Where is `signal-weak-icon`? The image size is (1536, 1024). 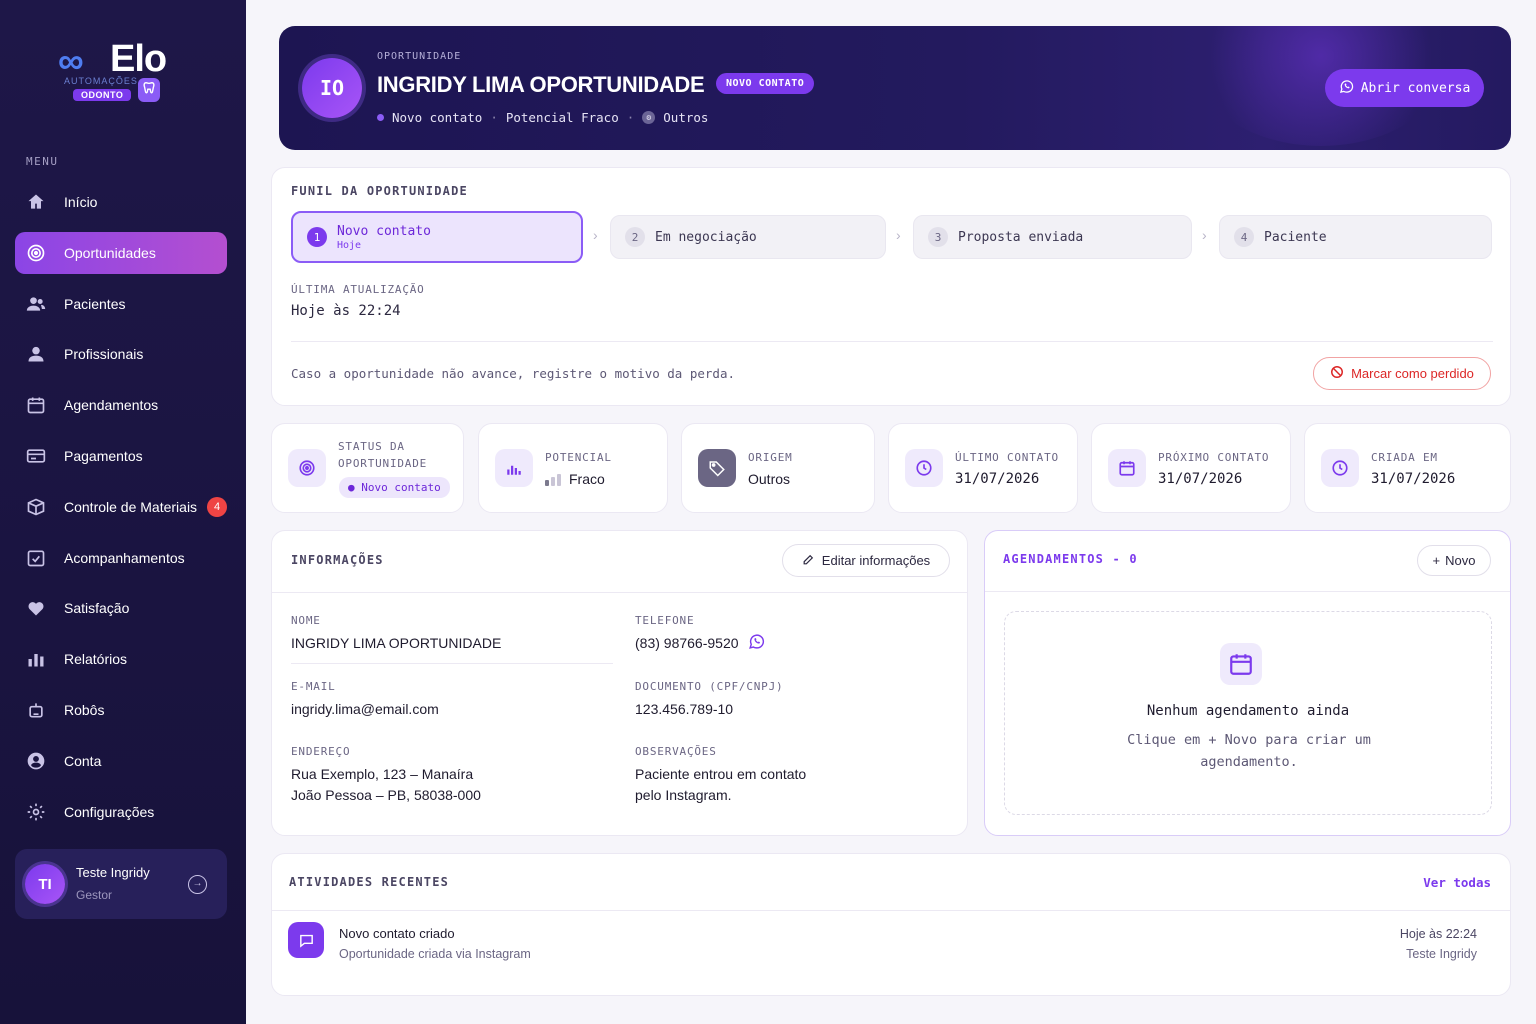
signal-weak-icon is located at coordinates (553, 480).